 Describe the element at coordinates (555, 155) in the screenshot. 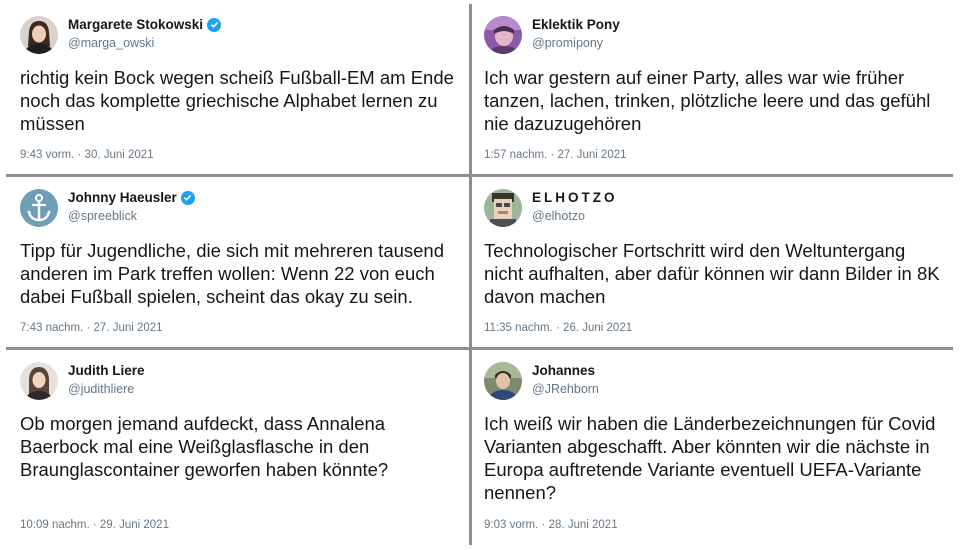

I see `tweet-timestamp: 1:57 nachm. · 27. Juni 2021` at that location.